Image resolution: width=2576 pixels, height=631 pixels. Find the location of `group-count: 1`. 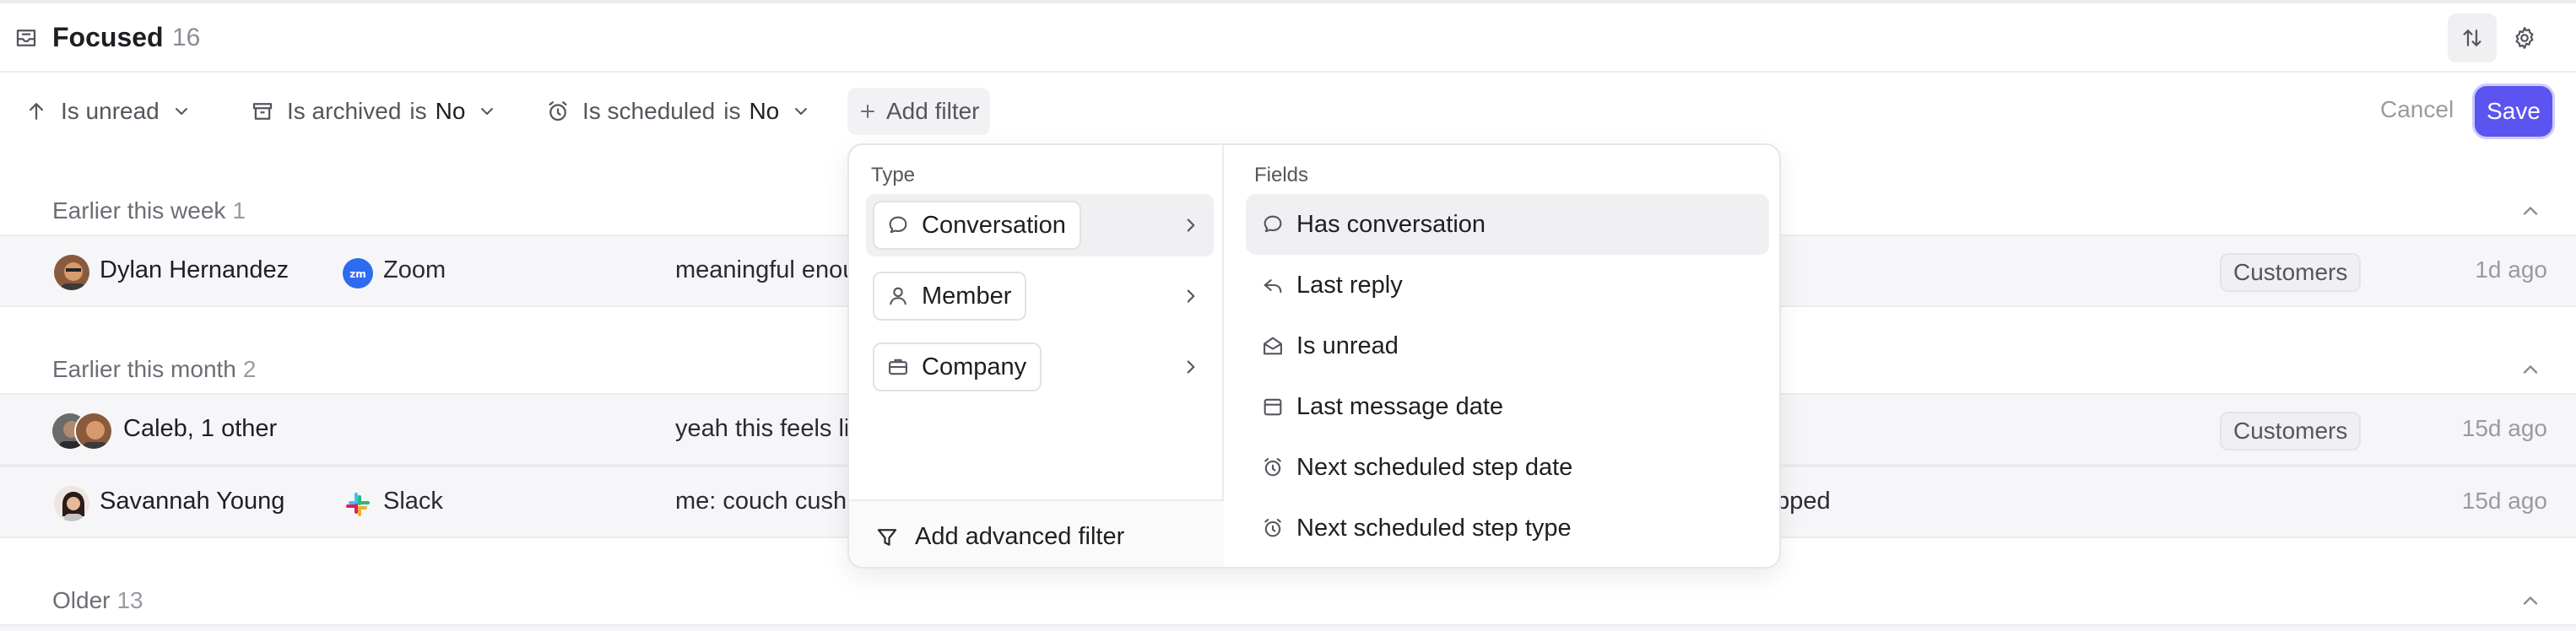

group-count: 1 is located at coordinates (239, 211).